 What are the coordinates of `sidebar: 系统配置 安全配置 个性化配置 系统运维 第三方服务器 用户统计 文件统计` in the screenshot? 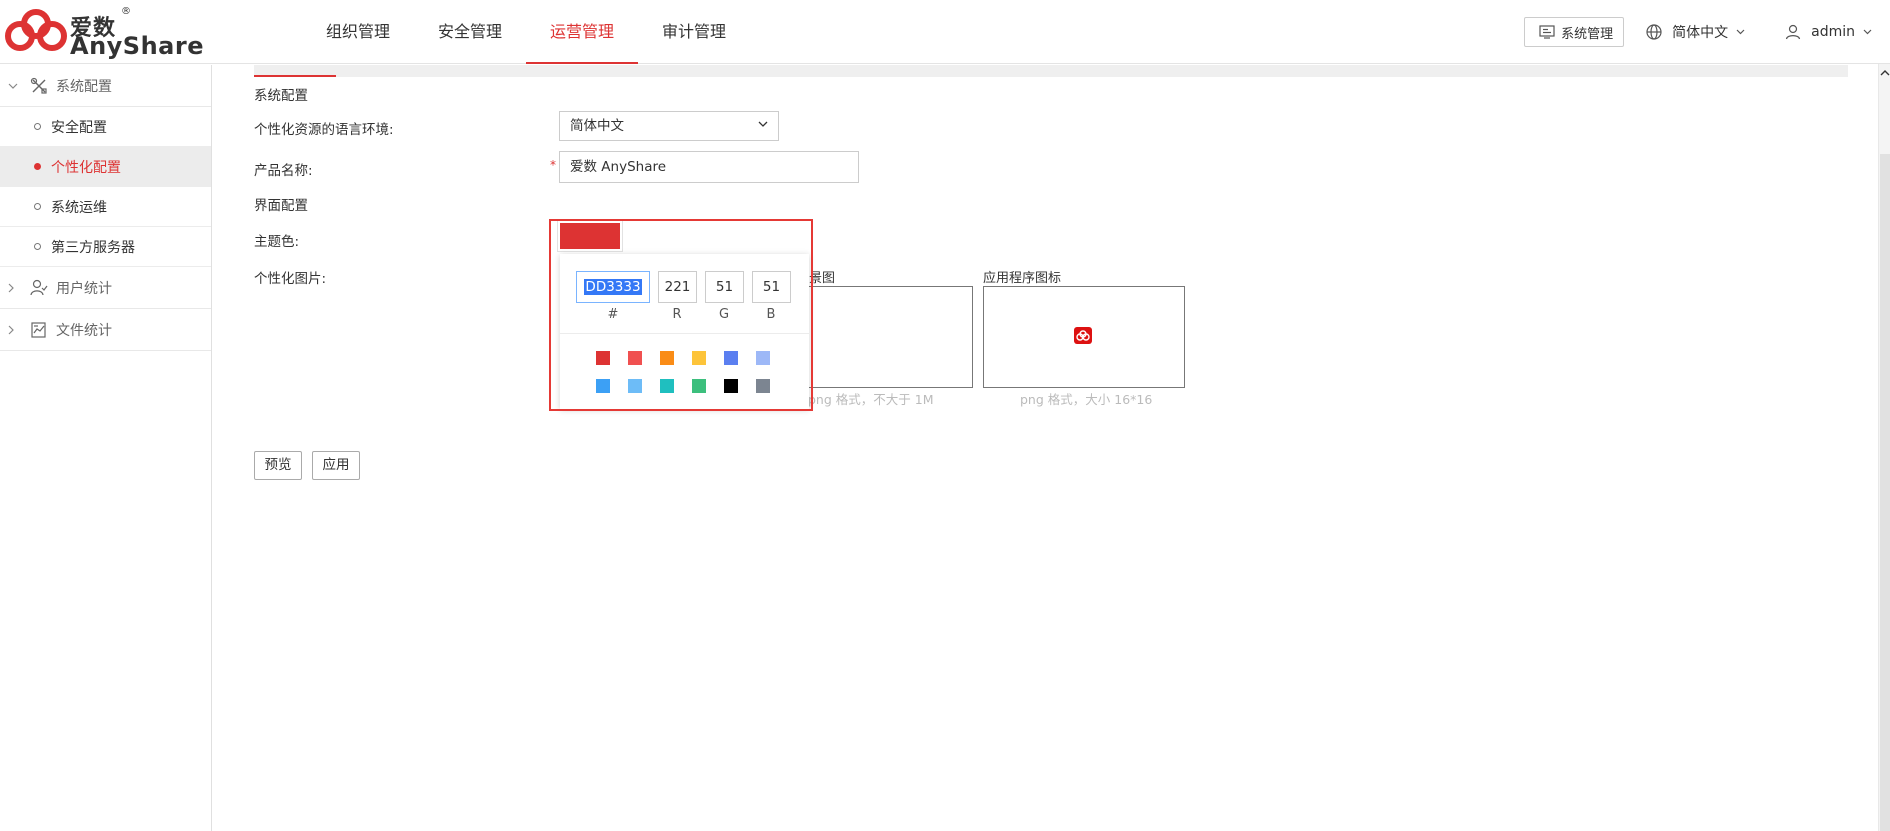 It's located at (106, 448).